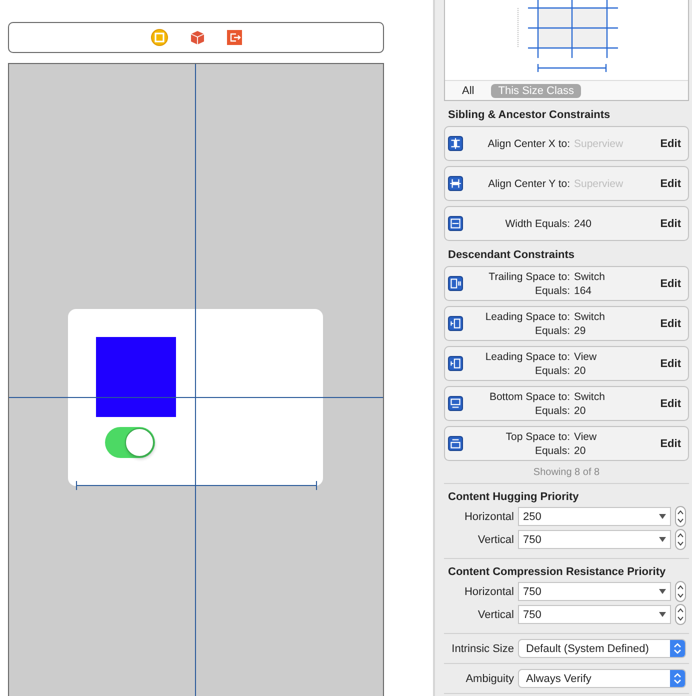  I want to click on constraint-row: Leading Space to: Equals: View 20 Edit, so click(566, 363).